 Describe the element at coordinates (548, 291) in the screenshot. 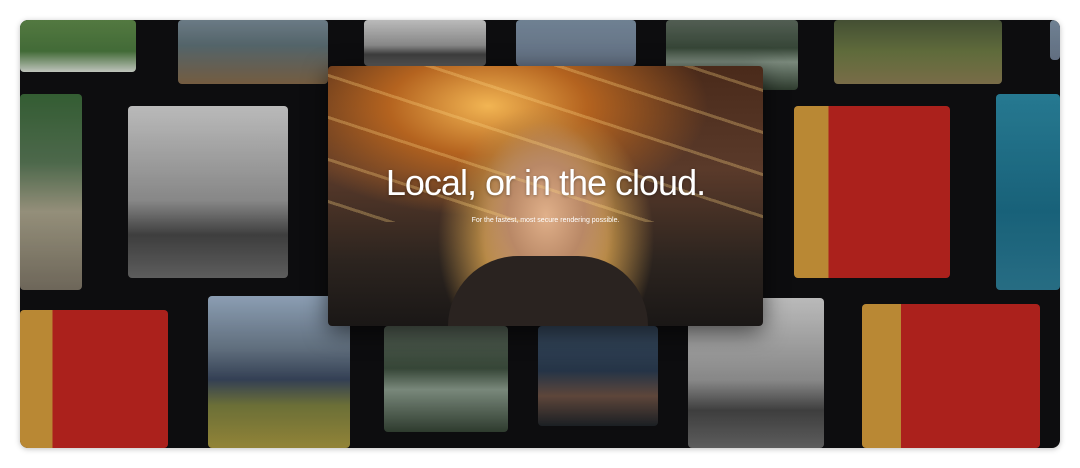

I see `portrait-figure` at that location.